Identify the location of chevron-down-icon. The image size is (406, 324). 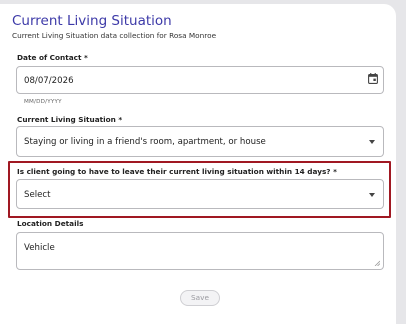
(372, 142).